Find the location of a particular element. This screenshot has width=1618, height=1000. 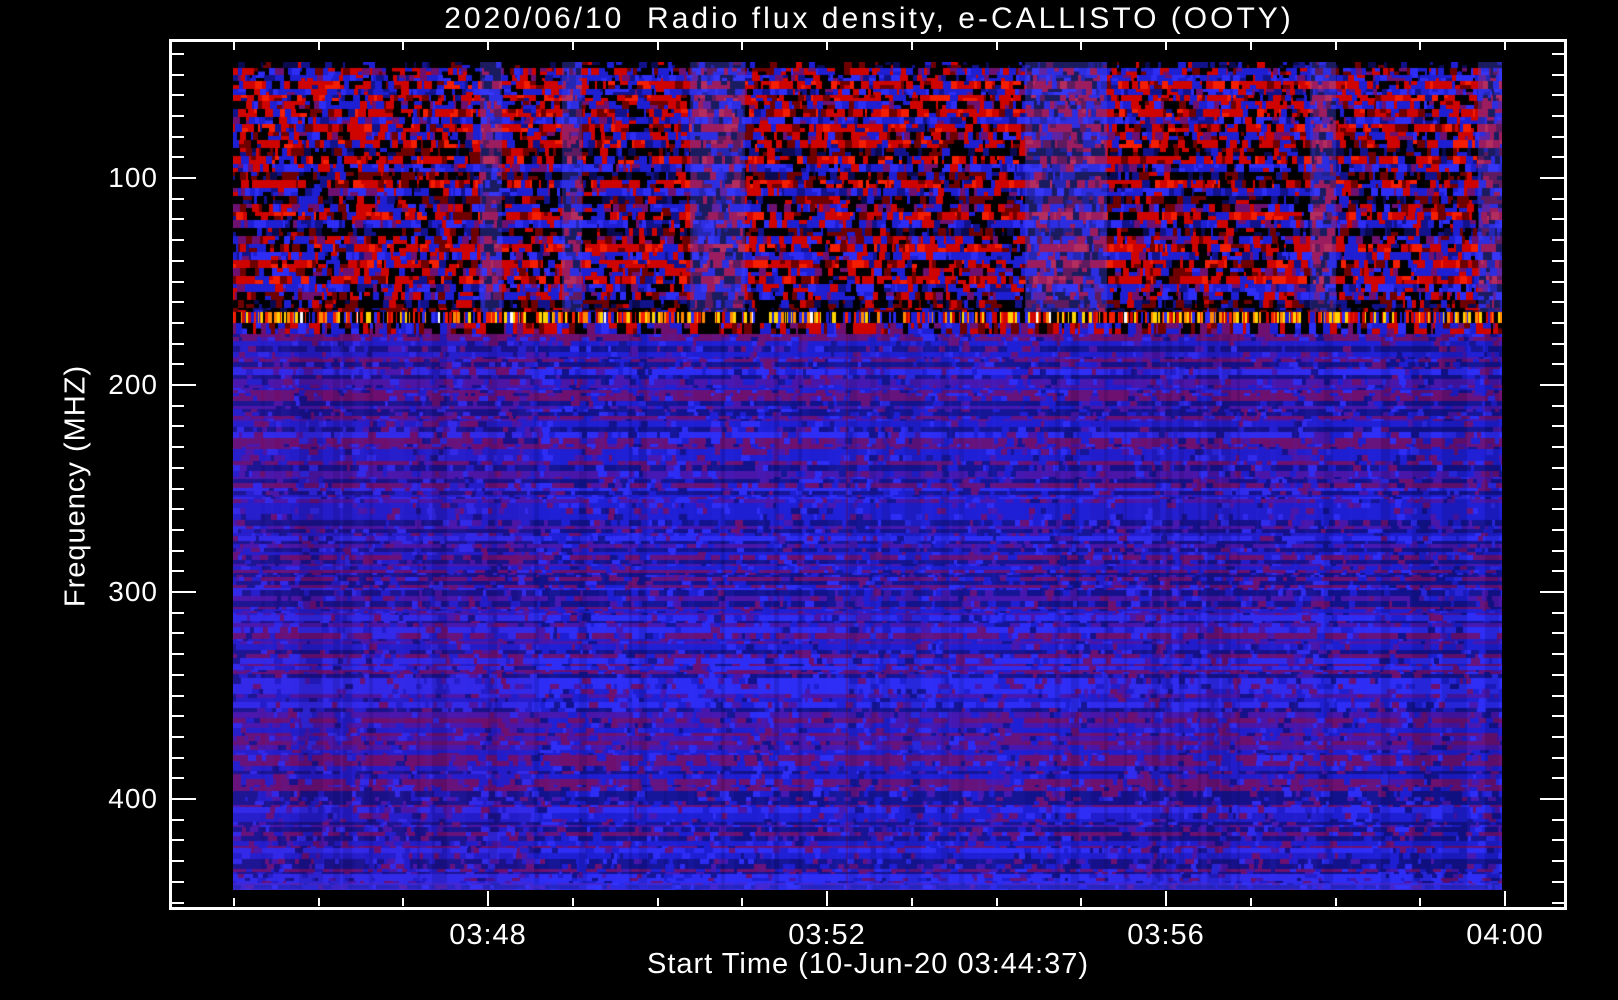

y-axis-title: Frequency (MHZ) is located at coordinates (75, 486).